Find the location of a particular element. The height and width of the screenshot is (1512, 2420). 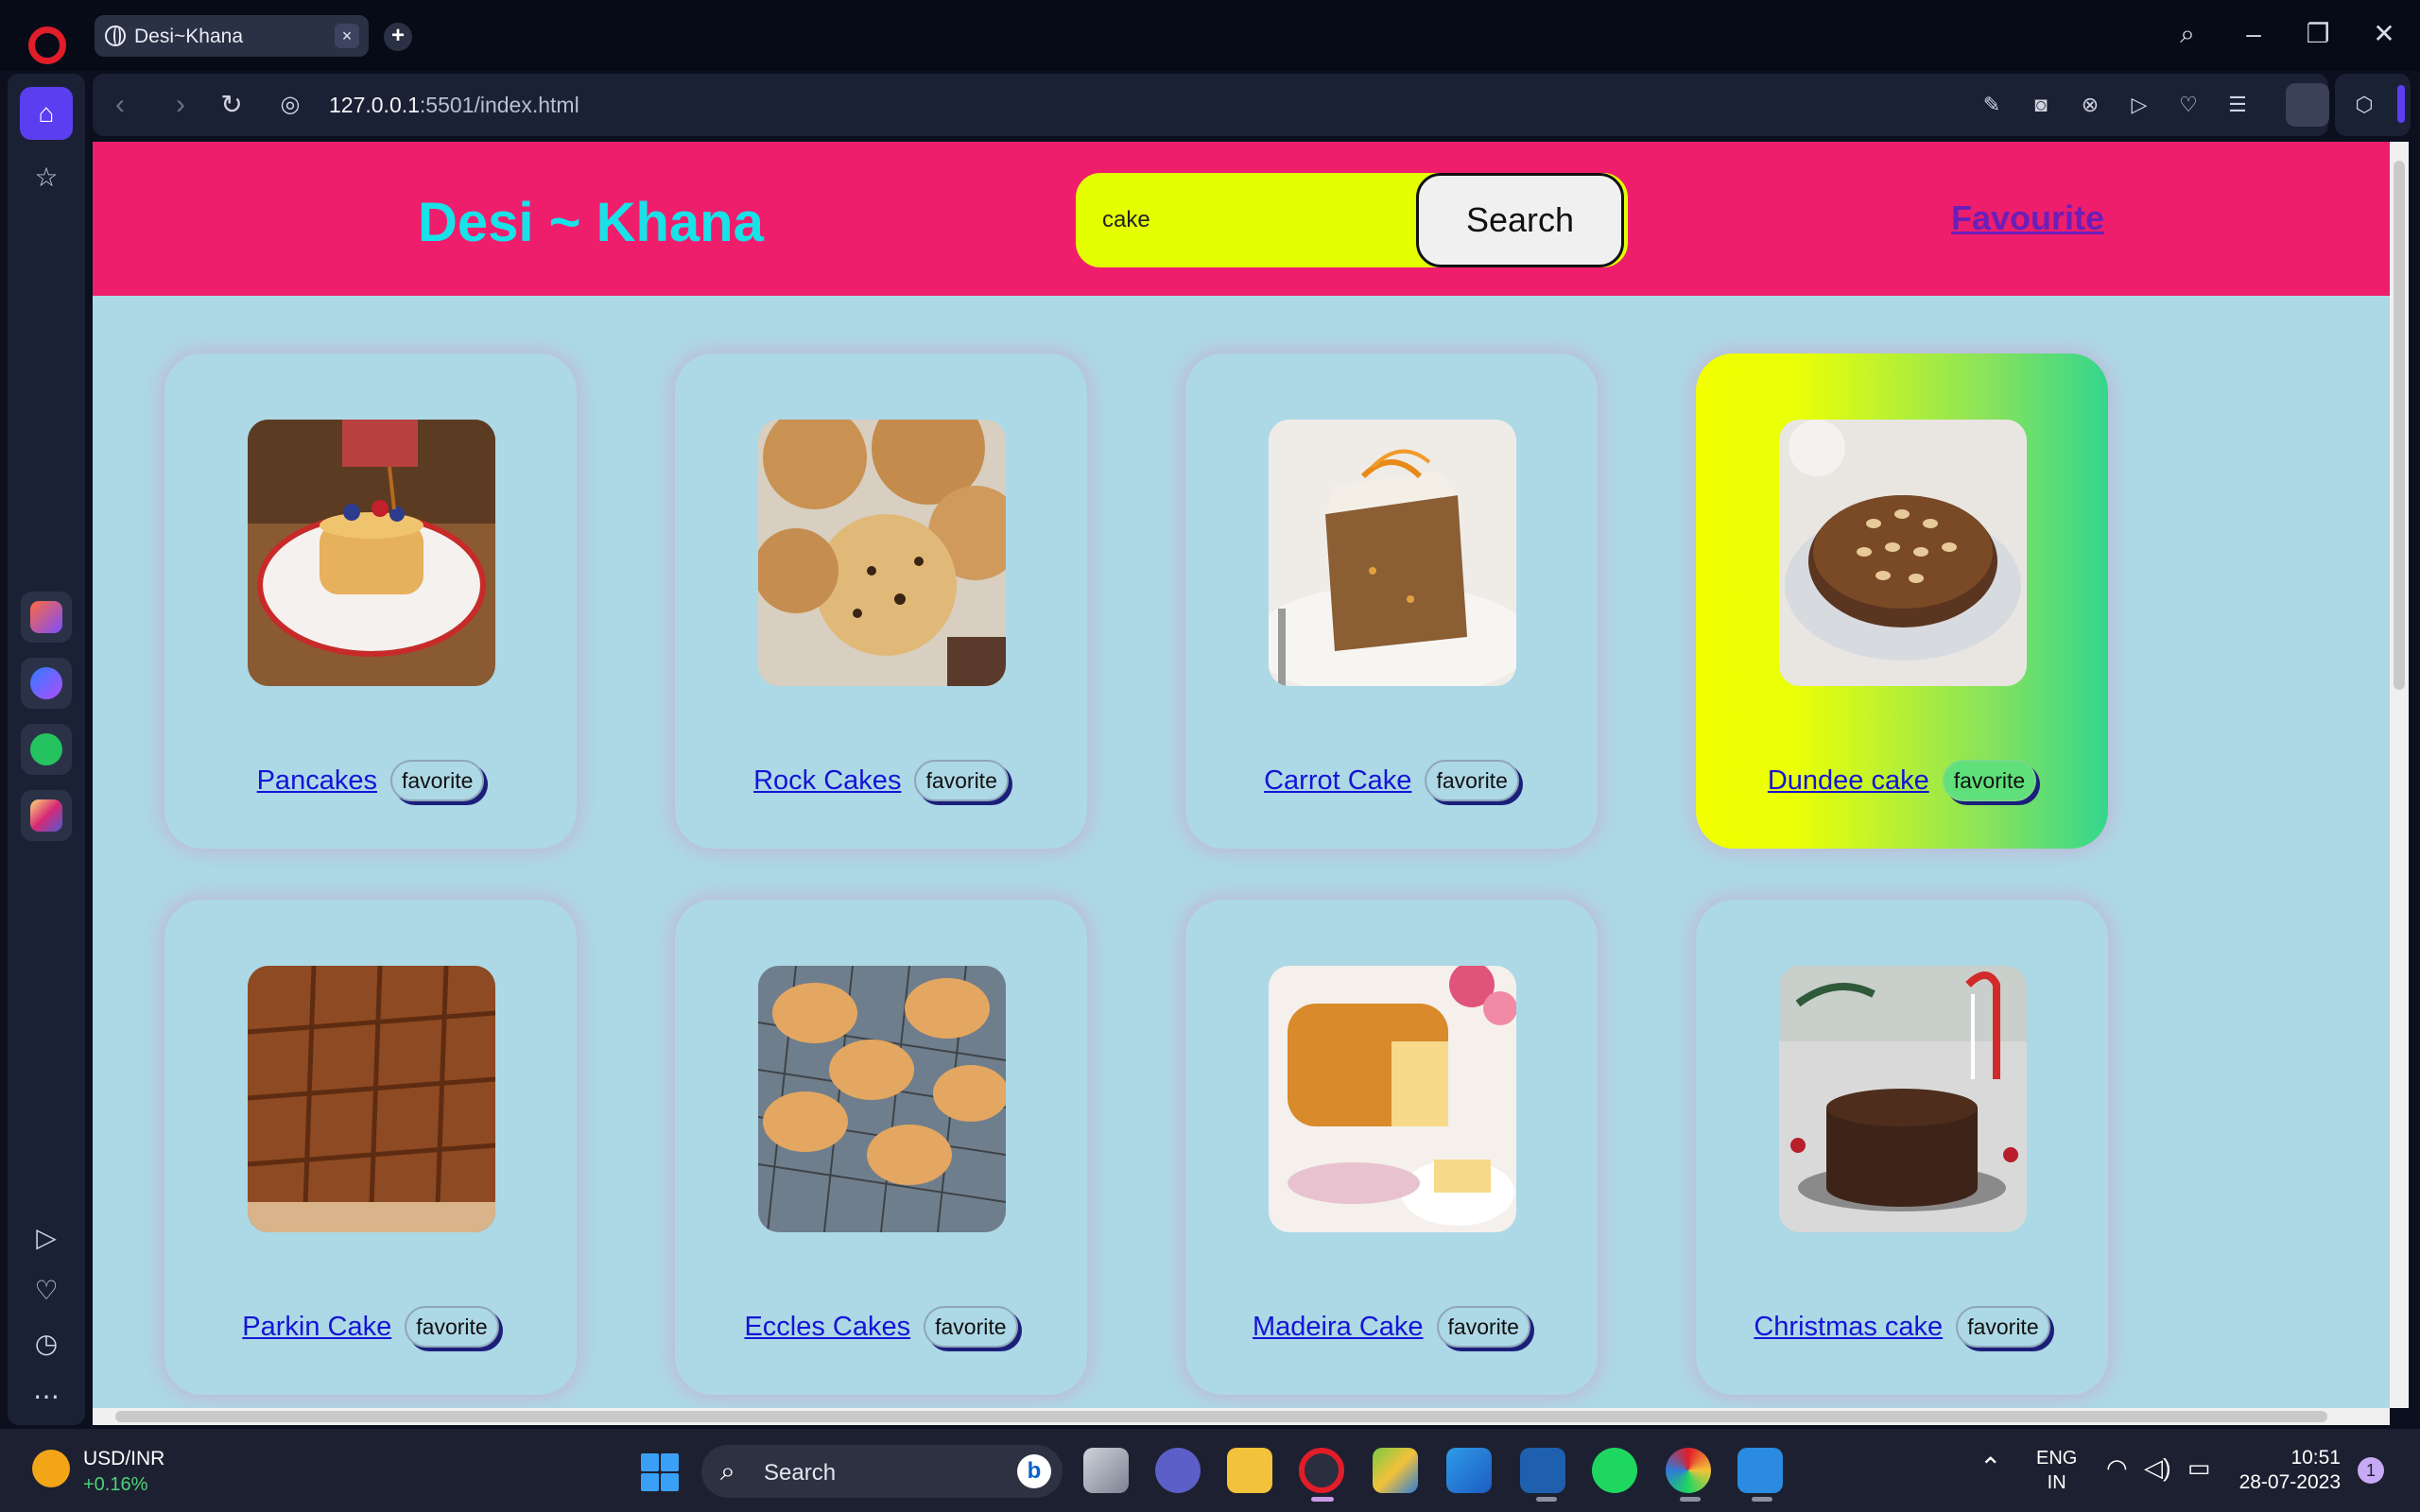

card-footer: Christmas cake favorite is located at coordinates (1902, 1327).